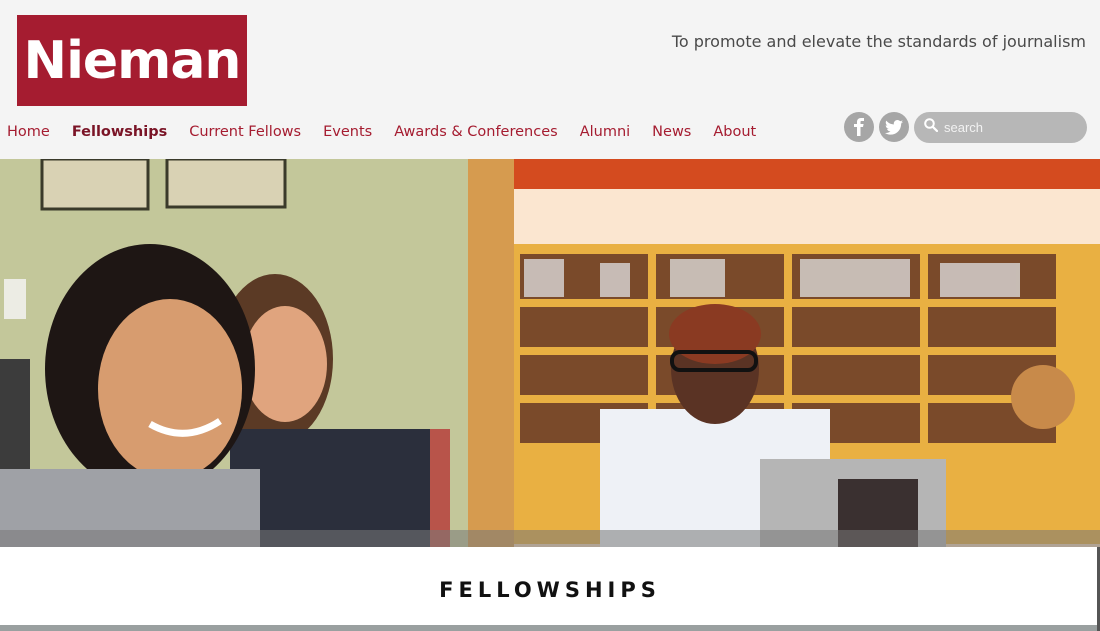 Image resolution: width=1100 pixels, height=631 pixels. Describe the element at coordinates (550, 590) in the screenshot. I see `page-title: FELLOWSHIPS` at that location.